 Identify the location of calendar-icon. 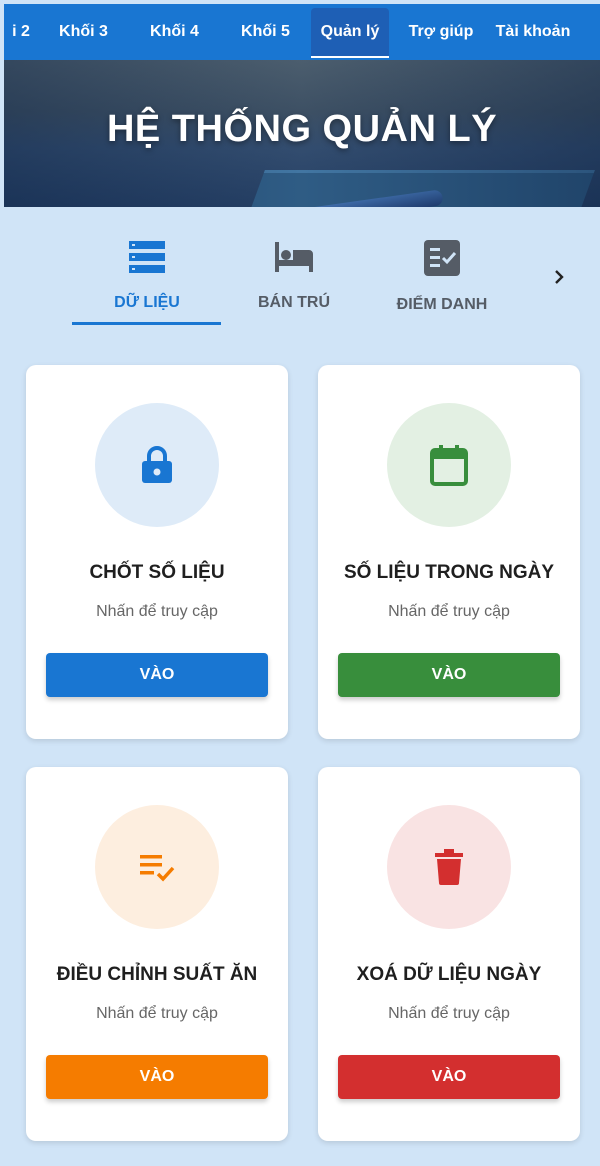
(449, 465).